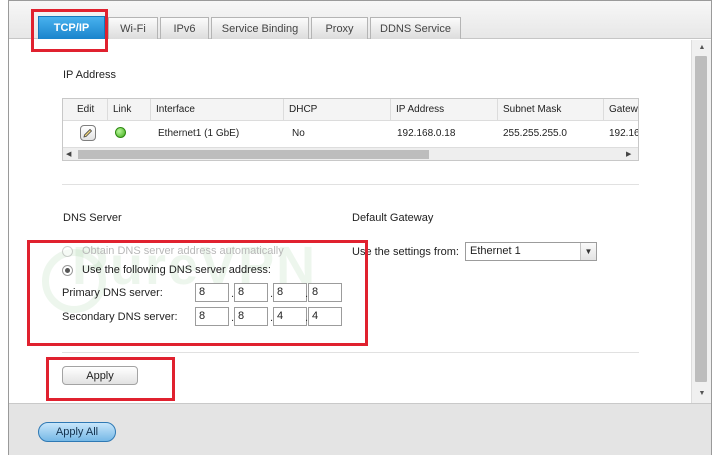 The image size is (721, 462). I want to click on col-edit: Edit, so click(85, 110).